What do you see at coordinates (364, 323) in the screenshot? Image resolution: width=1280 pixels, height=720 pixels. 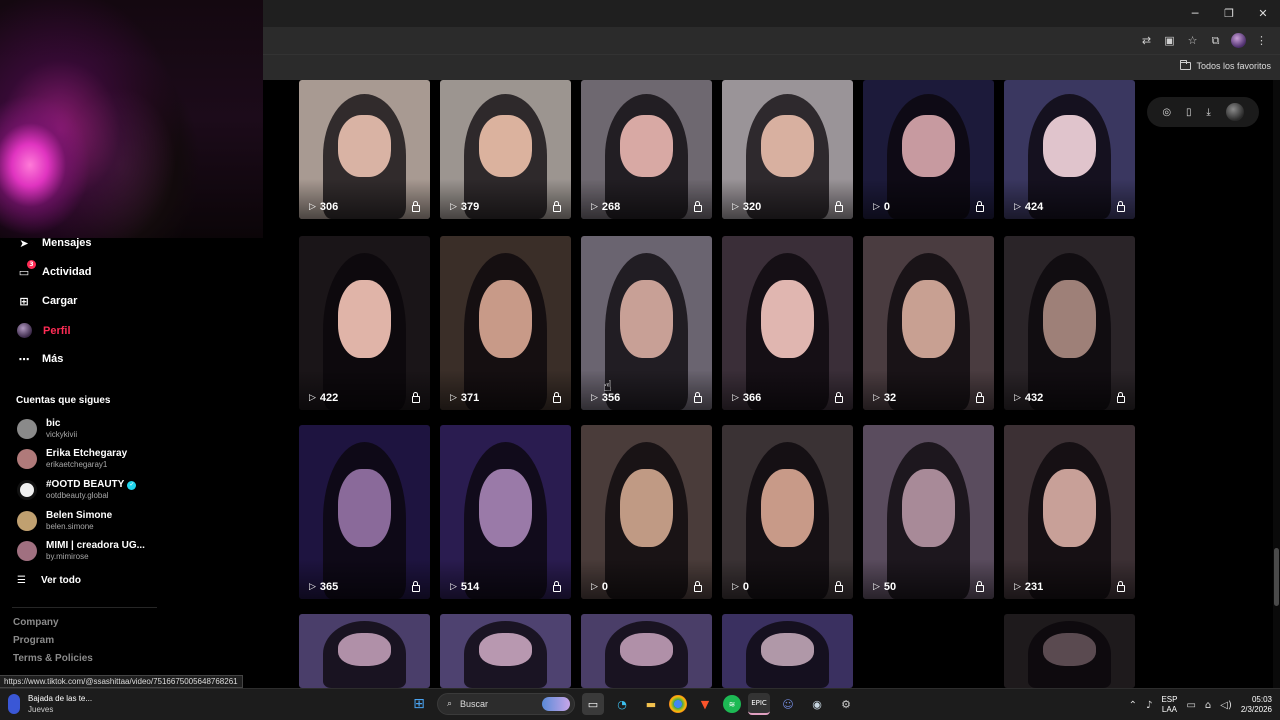 I see `video-thumbnail: ▷ 422` at bounding box center [364, 323].